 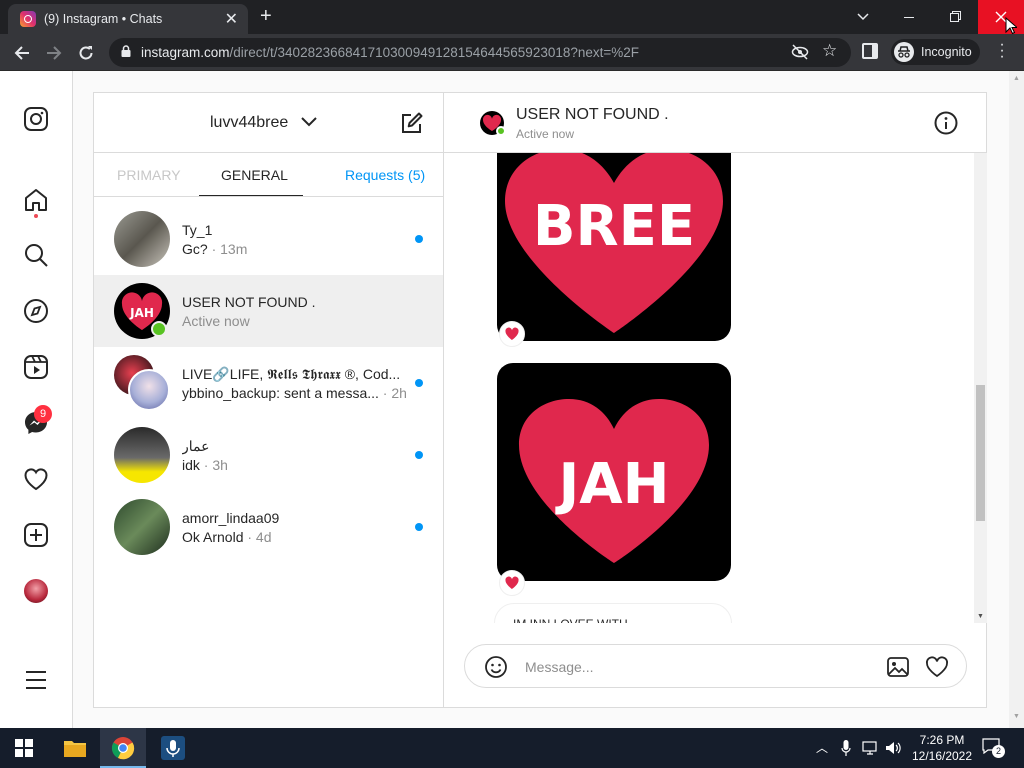 I want to click on incognito-icon, so click(x=904, y=52).